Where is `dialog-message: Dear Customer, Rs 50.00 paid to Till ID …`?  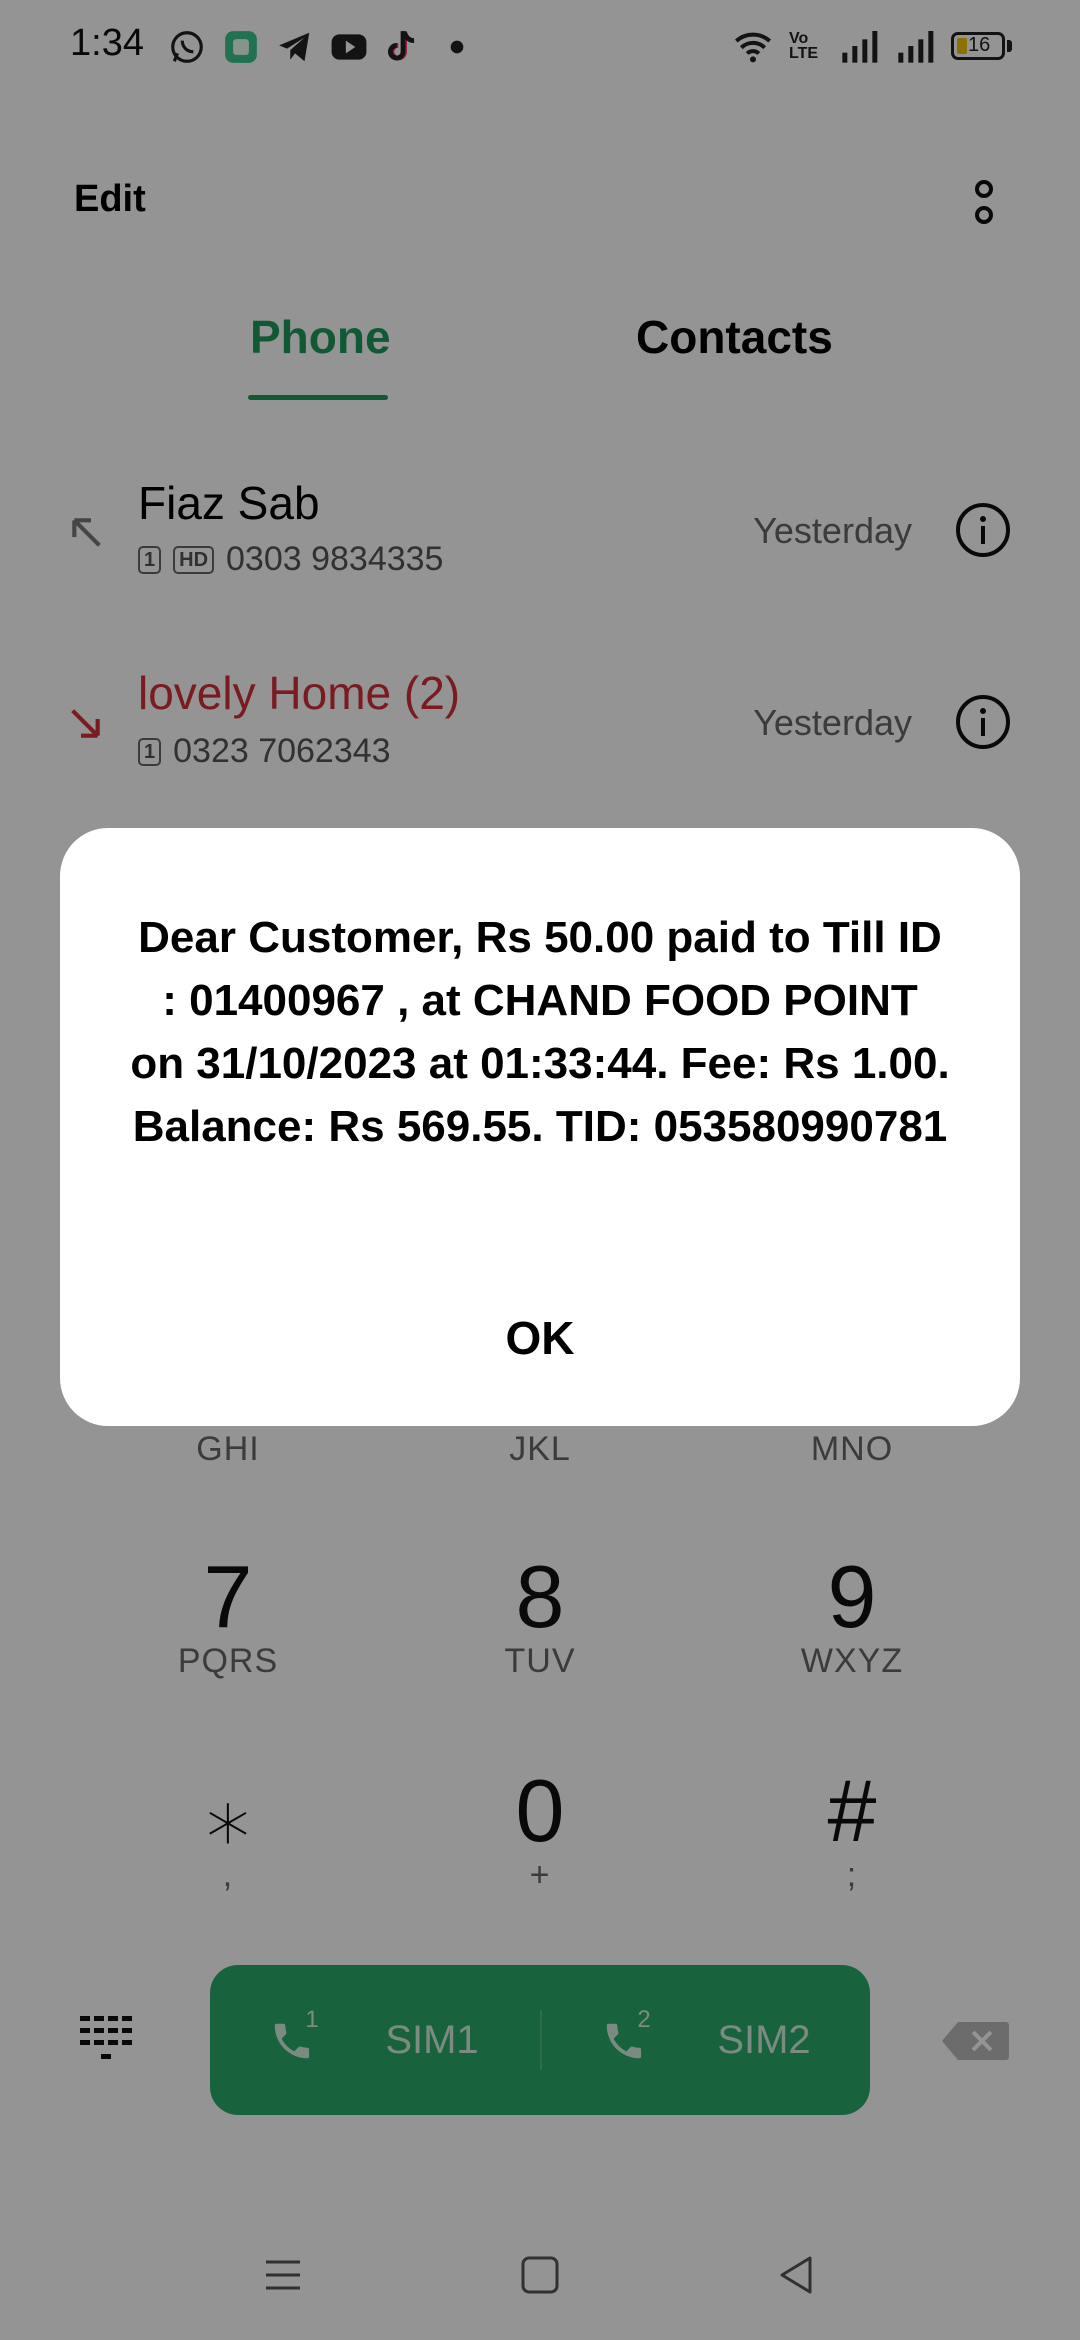
dialog-message: Dear Customer, Rs 50.00 paid to Till ID … is located at coordinates (540, 1032).